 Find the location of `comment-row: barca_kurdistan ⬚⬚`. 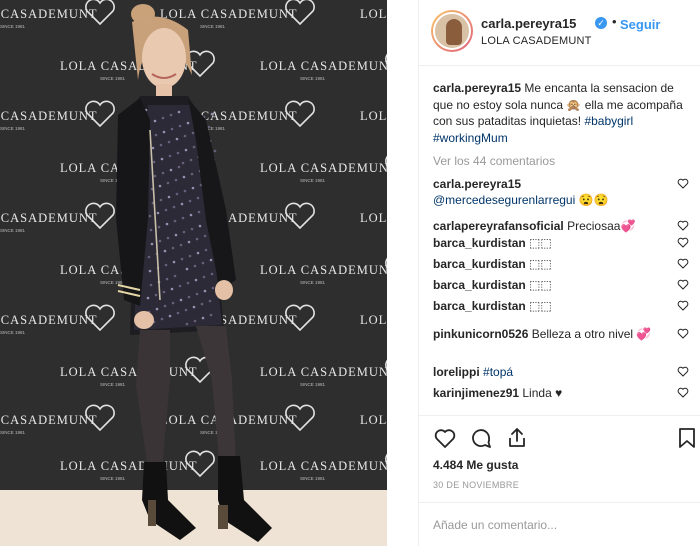

comment-row: barca_kurdistan ⬚⬚ is located at coordinates (561, 306).